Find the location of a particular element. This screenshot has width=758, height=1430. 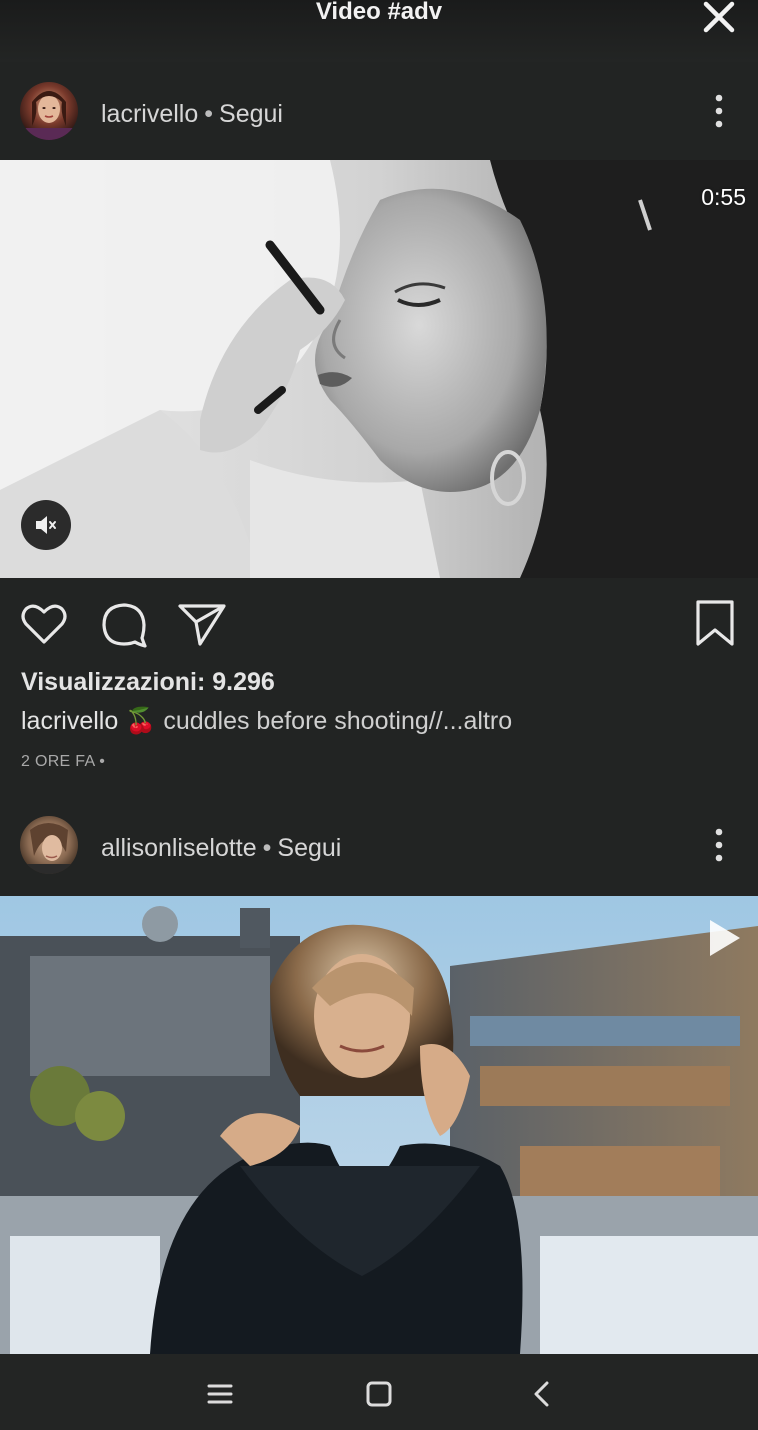

back-icon is located at coordinates (542, 1394).